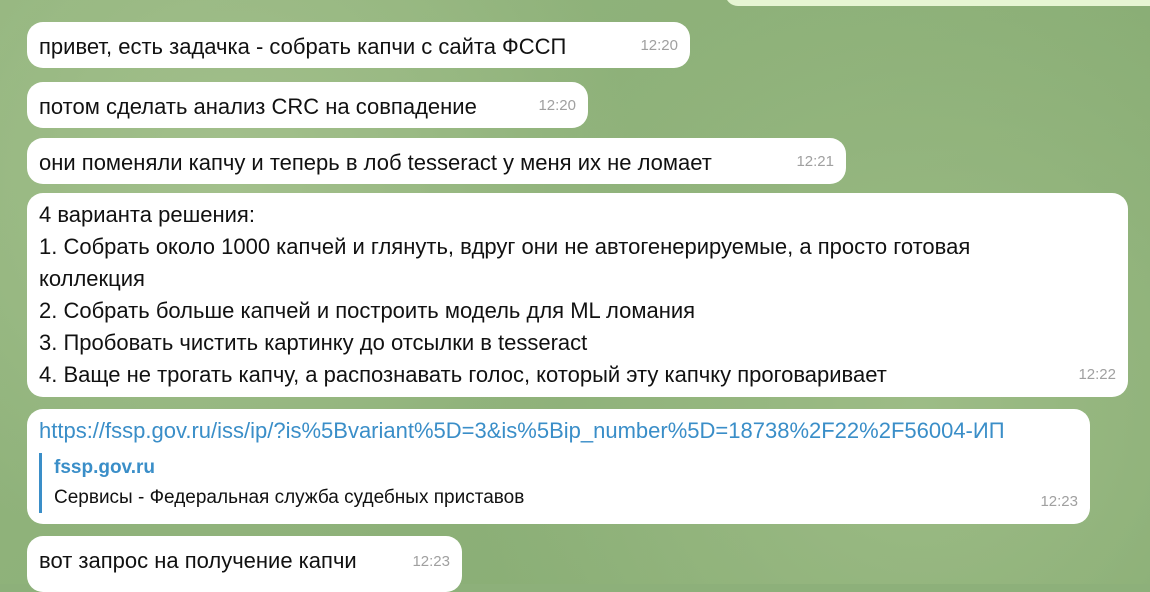 The image size is (1150, 592). What do you see at coordinates (815, 161) in the screenshot?
I see `message-time: 12:21` at bounding box center [815, 161].